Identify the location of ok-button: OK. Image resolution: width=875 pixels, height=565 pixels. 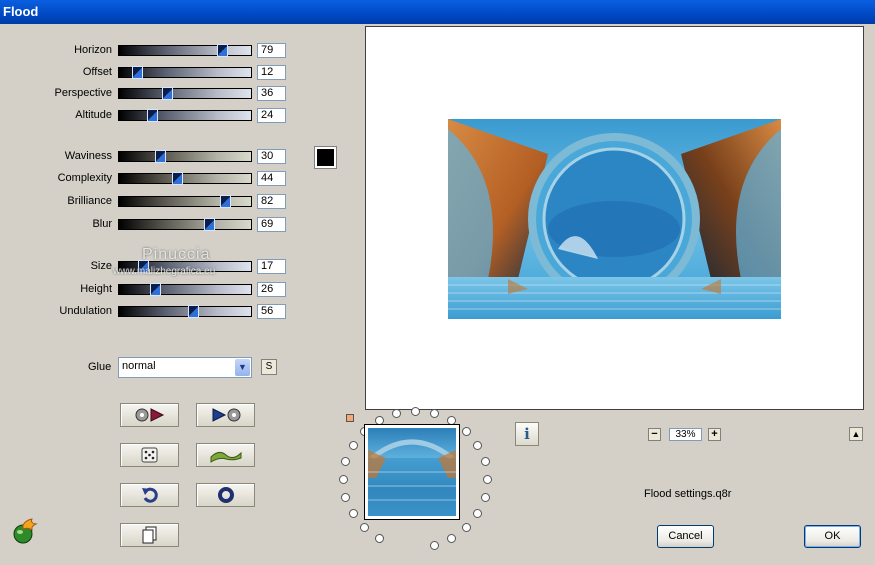
(832, 536).